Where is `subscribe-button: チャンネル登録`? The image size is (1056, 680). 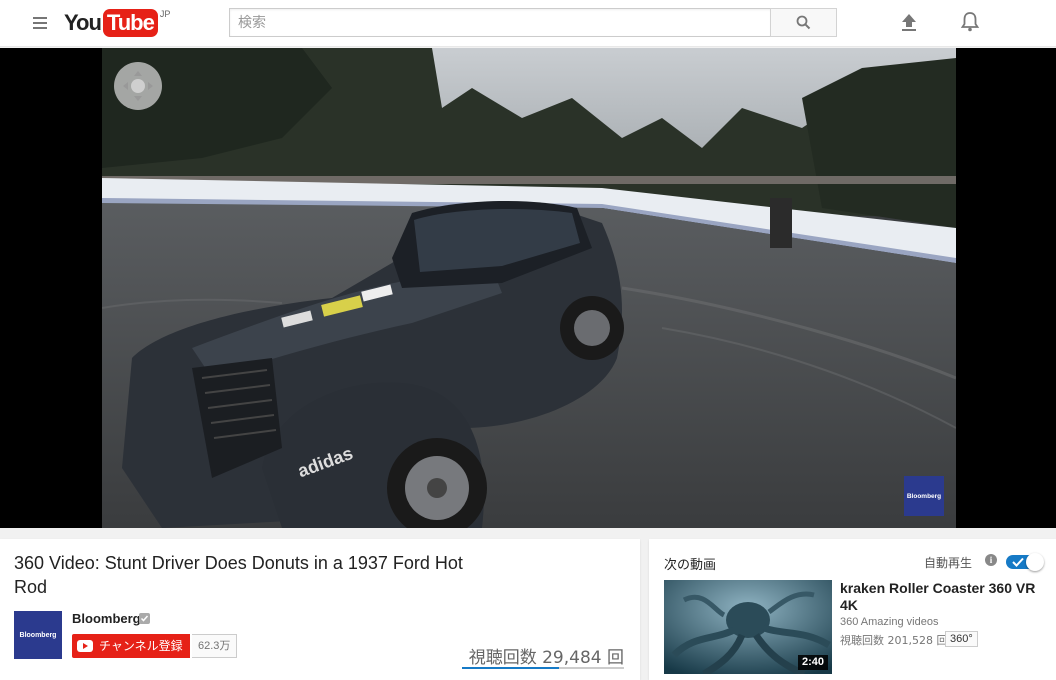 subscribe-button: チャンネル登録 is located at coordinates (131, 646).